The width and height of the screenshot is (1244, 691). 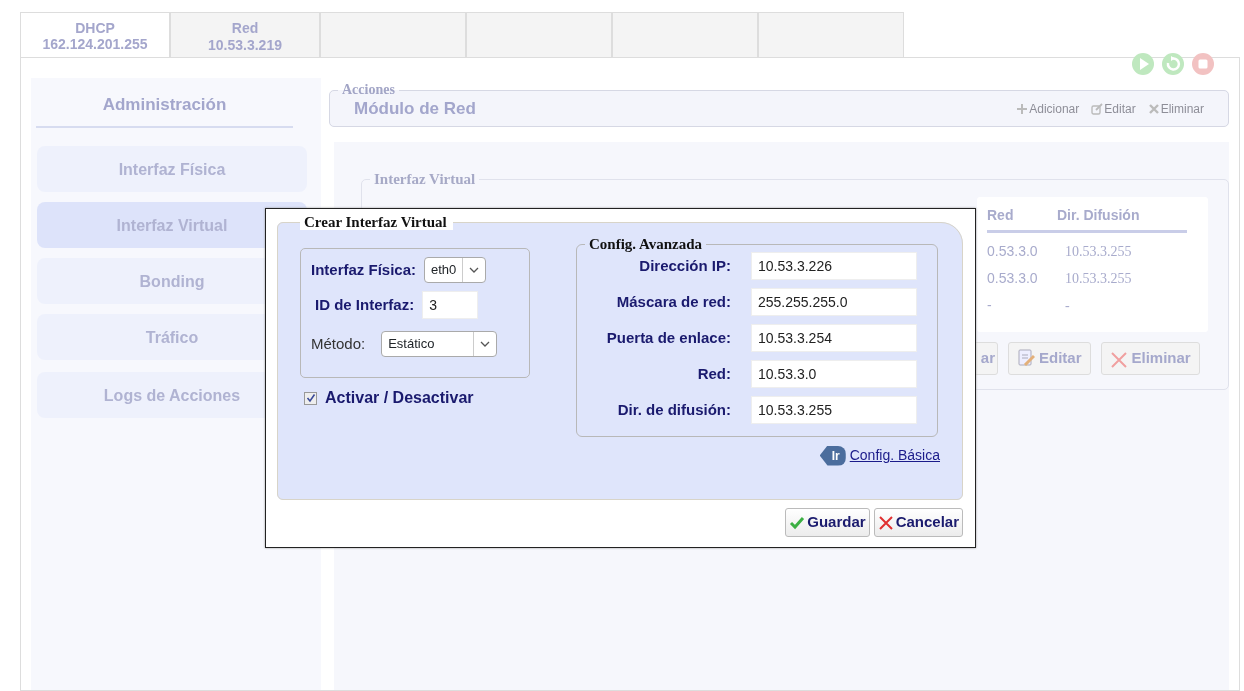 I want to click on checkbox-label: Activar / Desactivar, so click(x=399, y=398).